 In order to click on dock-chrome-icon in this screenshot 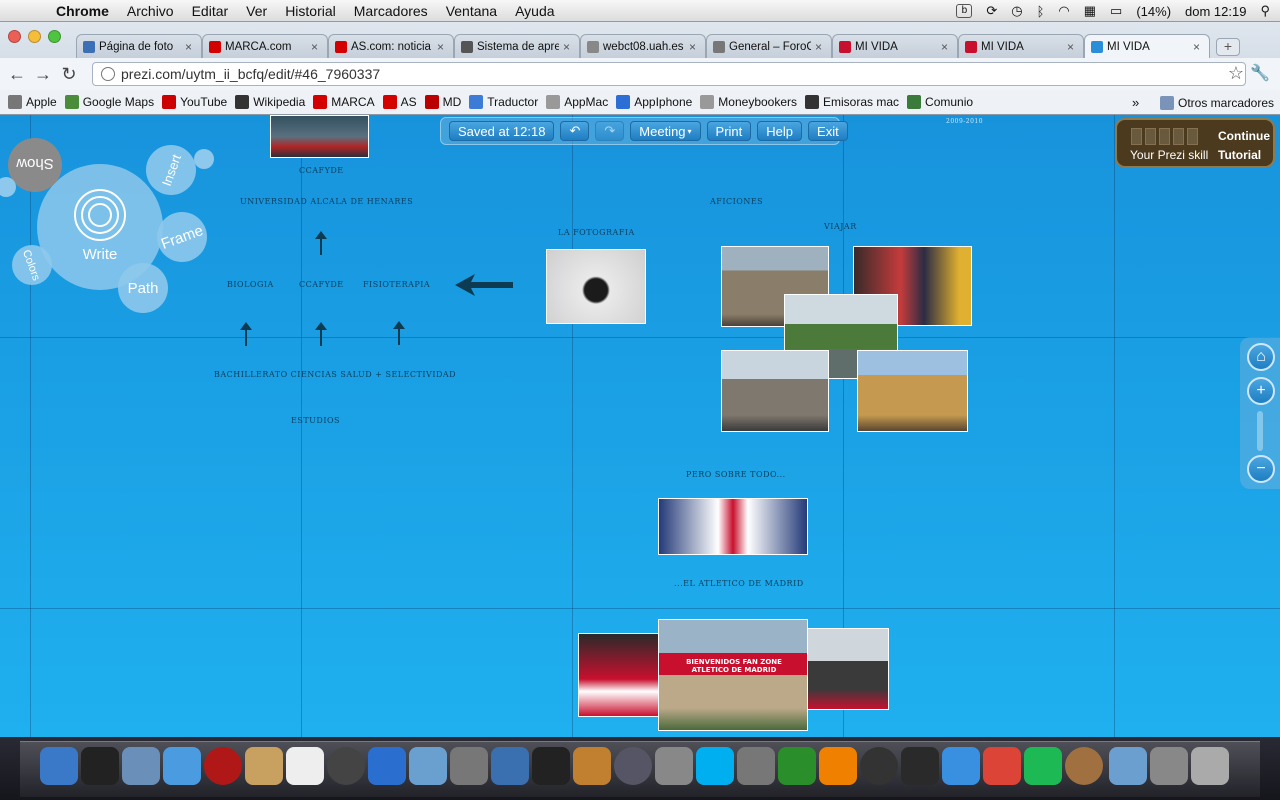, I will do `click(1002, 766)`.